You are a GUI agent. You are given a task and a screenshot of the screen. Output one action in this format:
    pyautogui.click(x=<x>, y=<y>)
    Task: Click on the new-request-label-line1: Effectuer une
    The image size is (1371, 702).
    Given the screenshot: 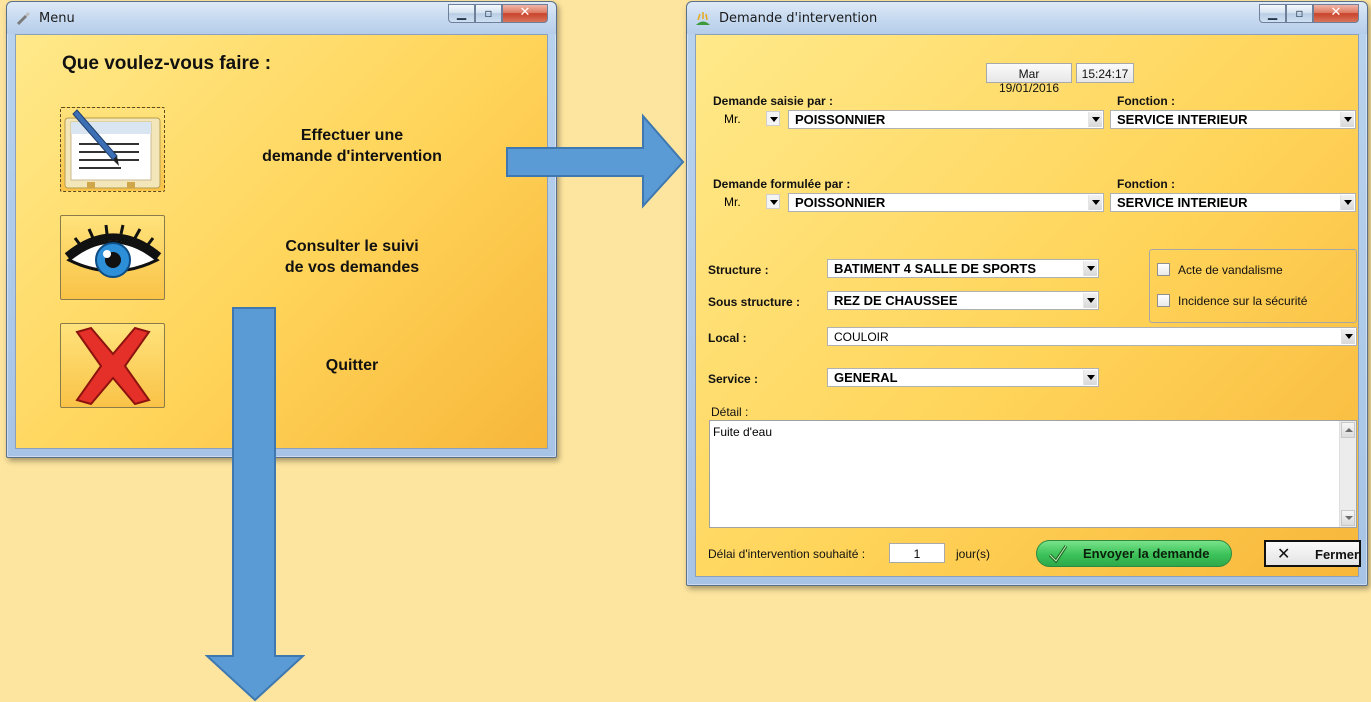 What is the action you would take?
    pyautogui.click(x=352, y=135)
    